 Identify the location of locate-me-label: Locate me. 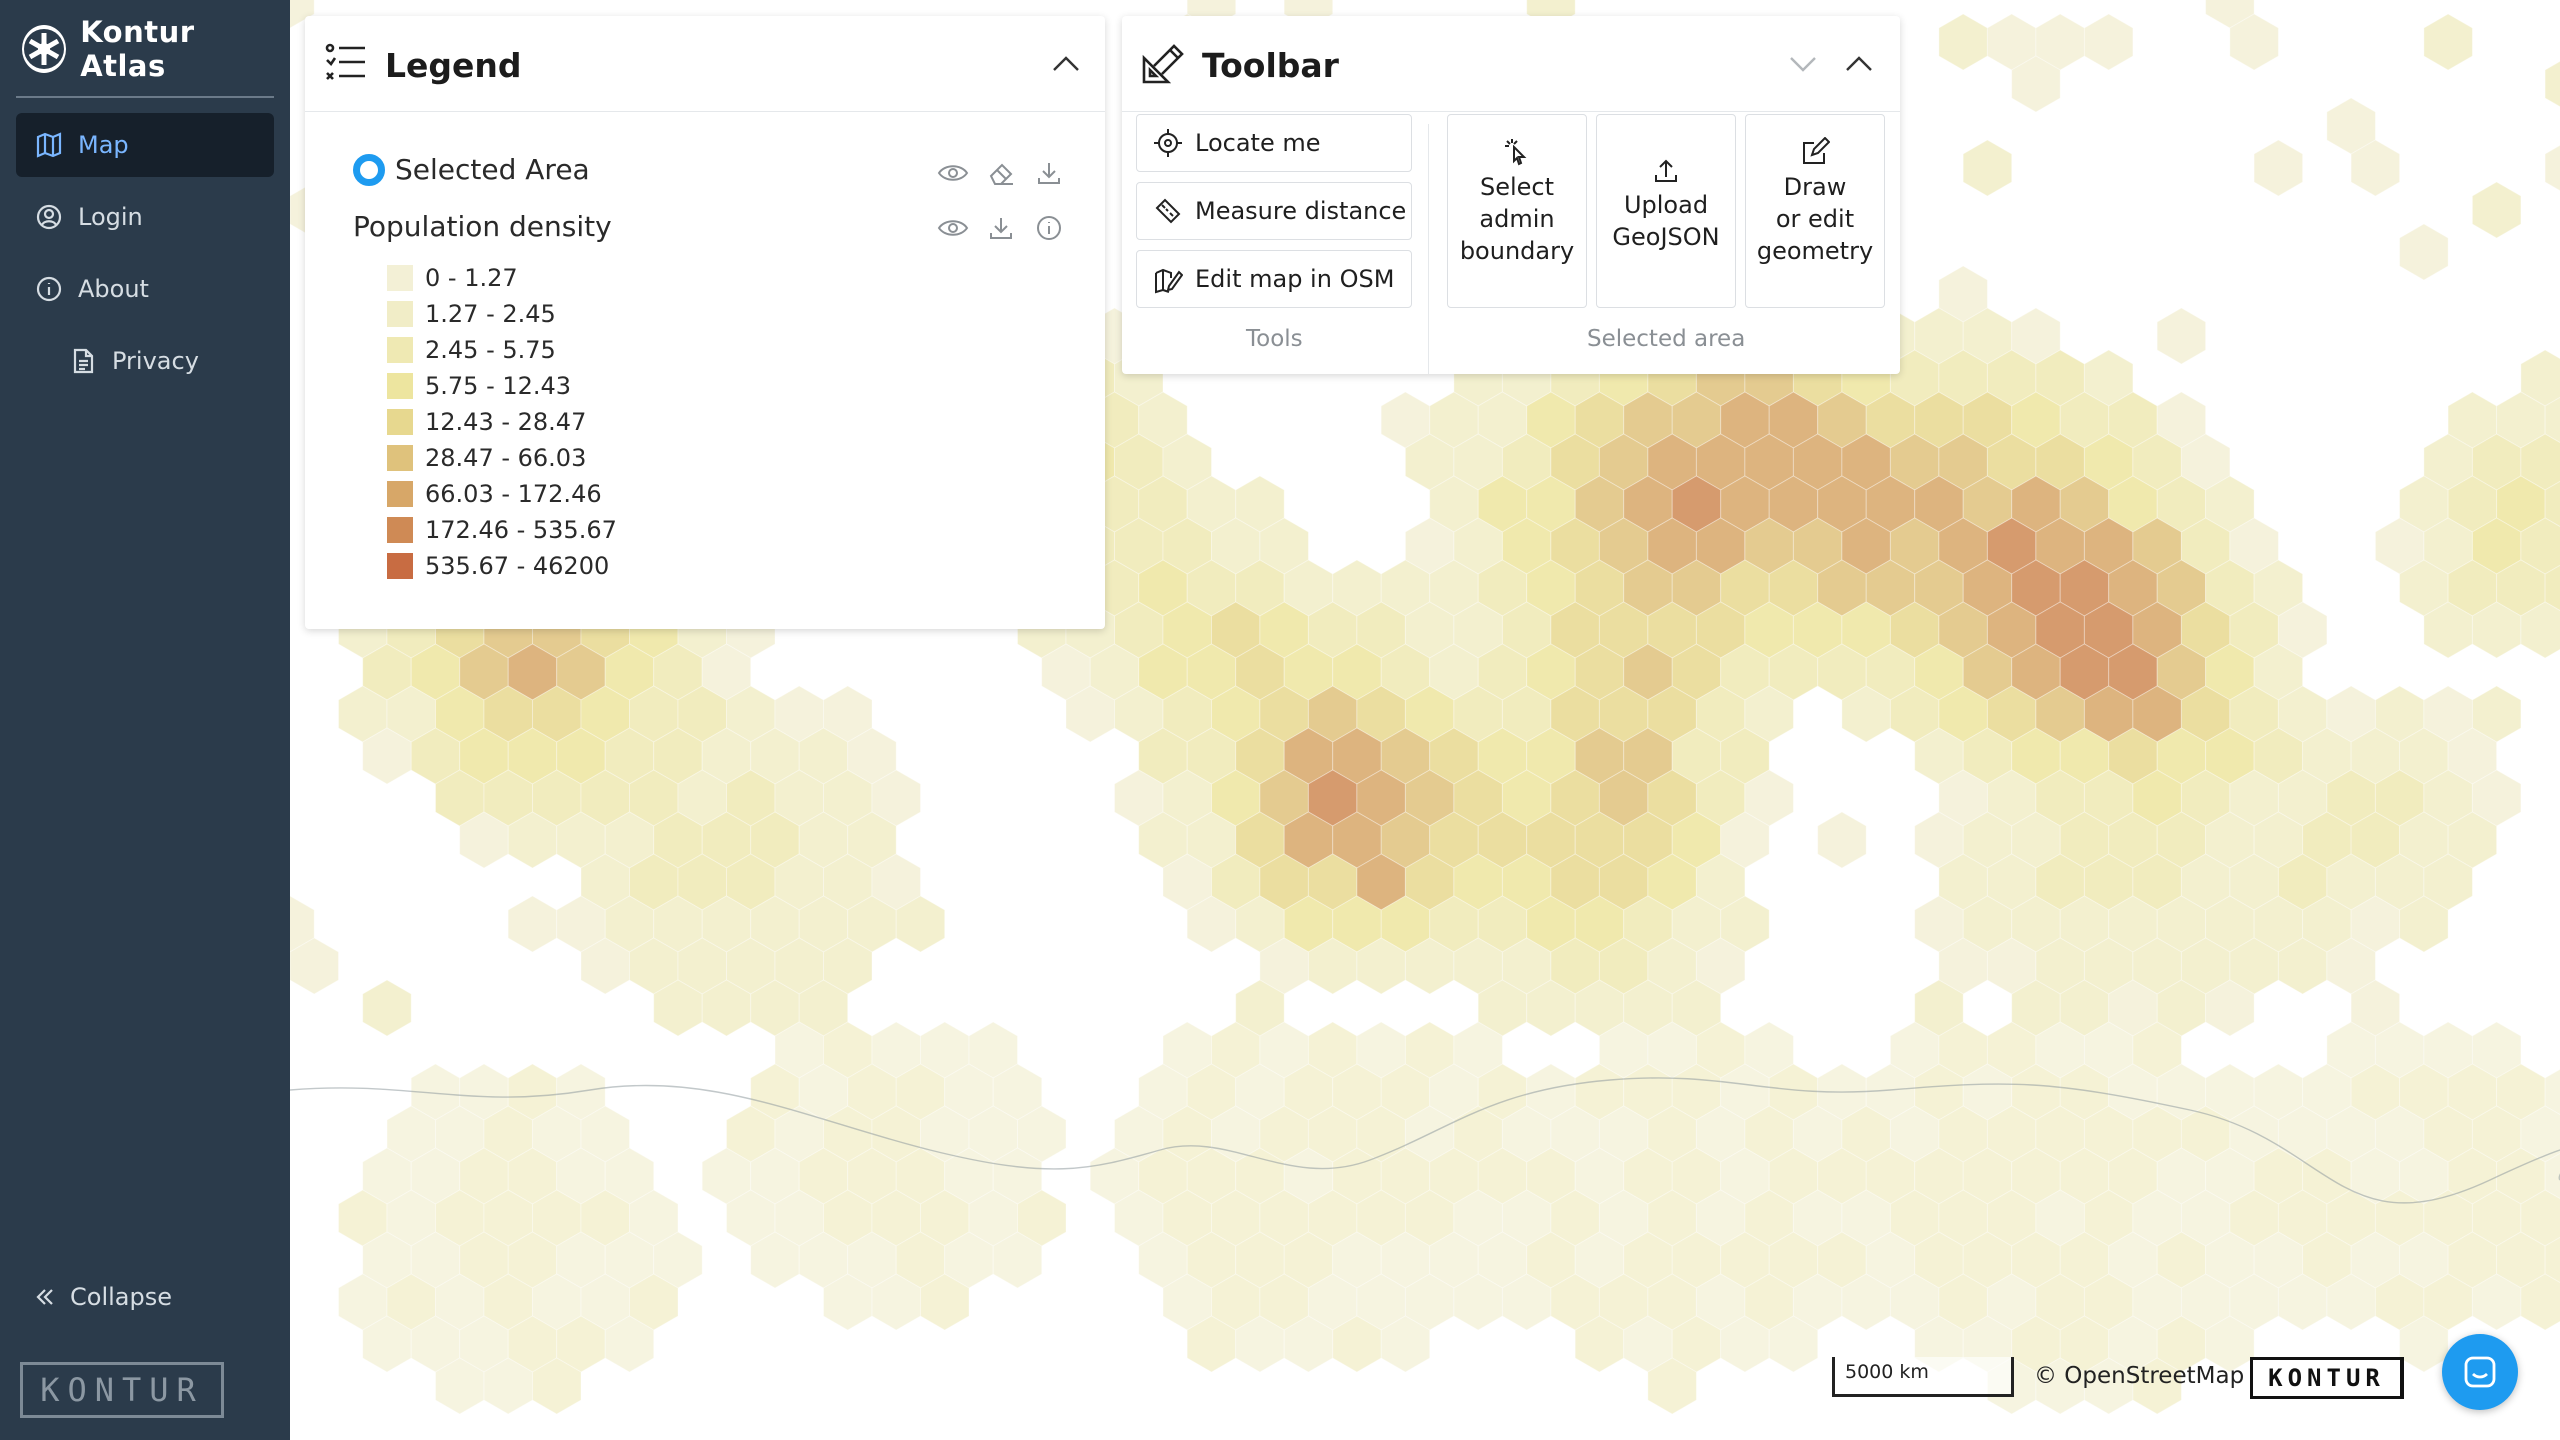
(1258, 143).